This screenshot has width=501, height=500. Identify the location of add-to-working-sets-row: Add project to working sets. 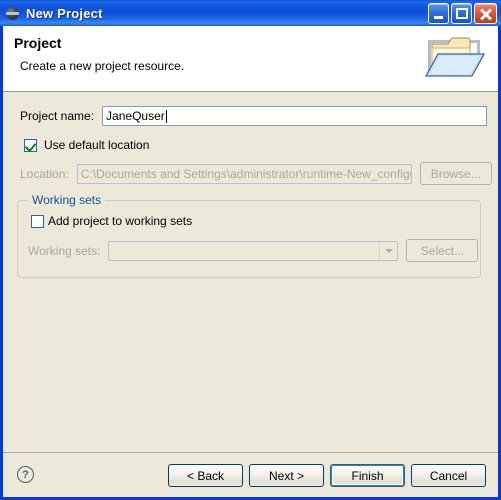
(111, 221).